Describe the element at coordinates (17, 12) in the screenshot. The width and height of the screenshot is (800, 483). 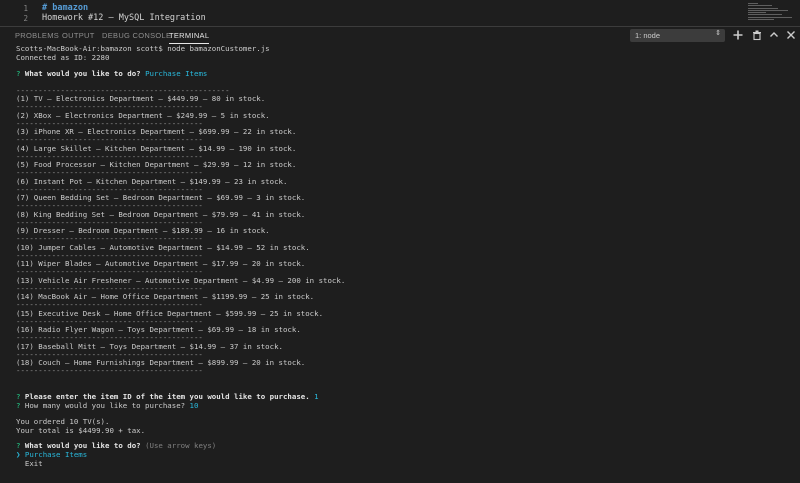
I see `line-number-gutter: 1 2` at that location.